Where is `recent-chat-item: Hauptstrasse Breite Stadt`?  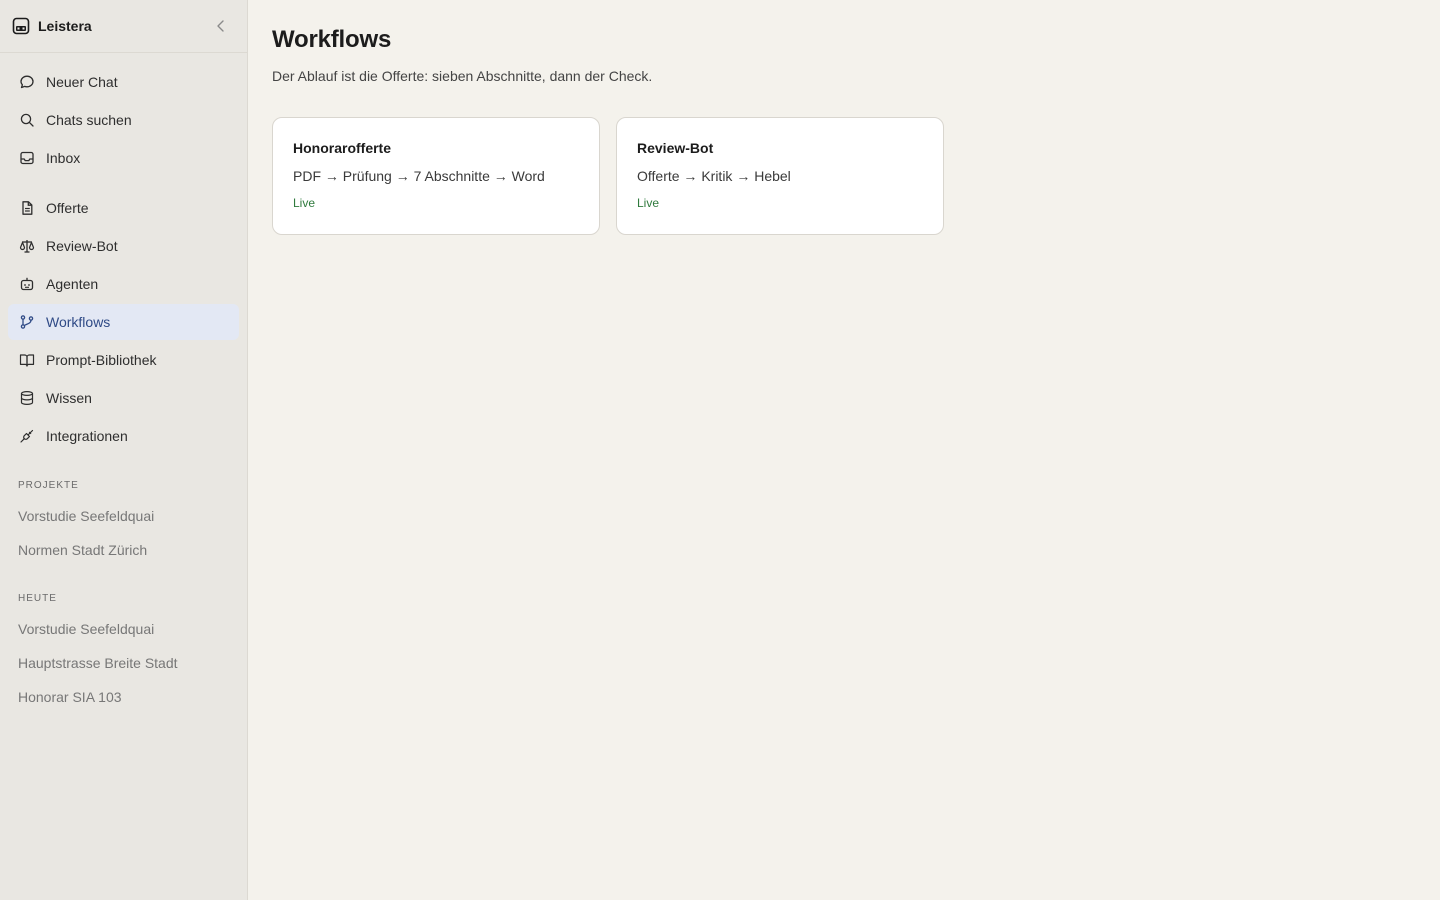 recent-chat-item: Hauptstrasse Breite Stadt is located at coordinates (123, 663).